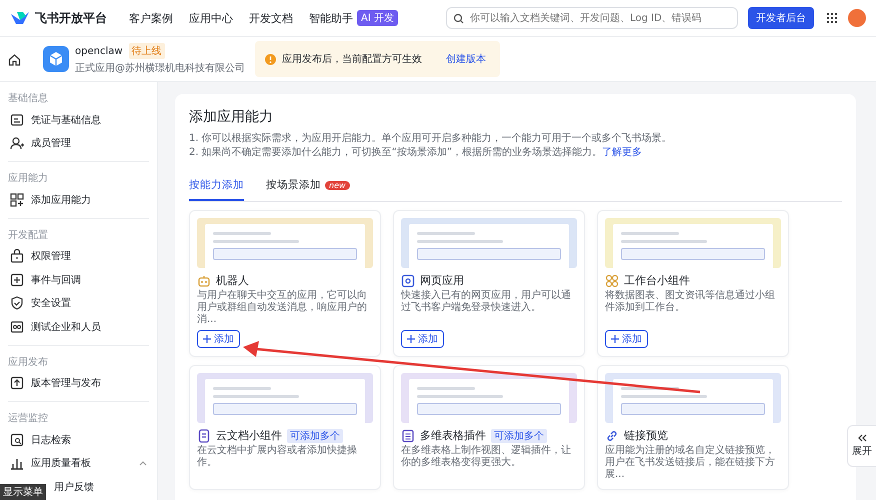 The image size is (876, 500). I want to click on create-version-link: 创建版本, so click(466, 59).